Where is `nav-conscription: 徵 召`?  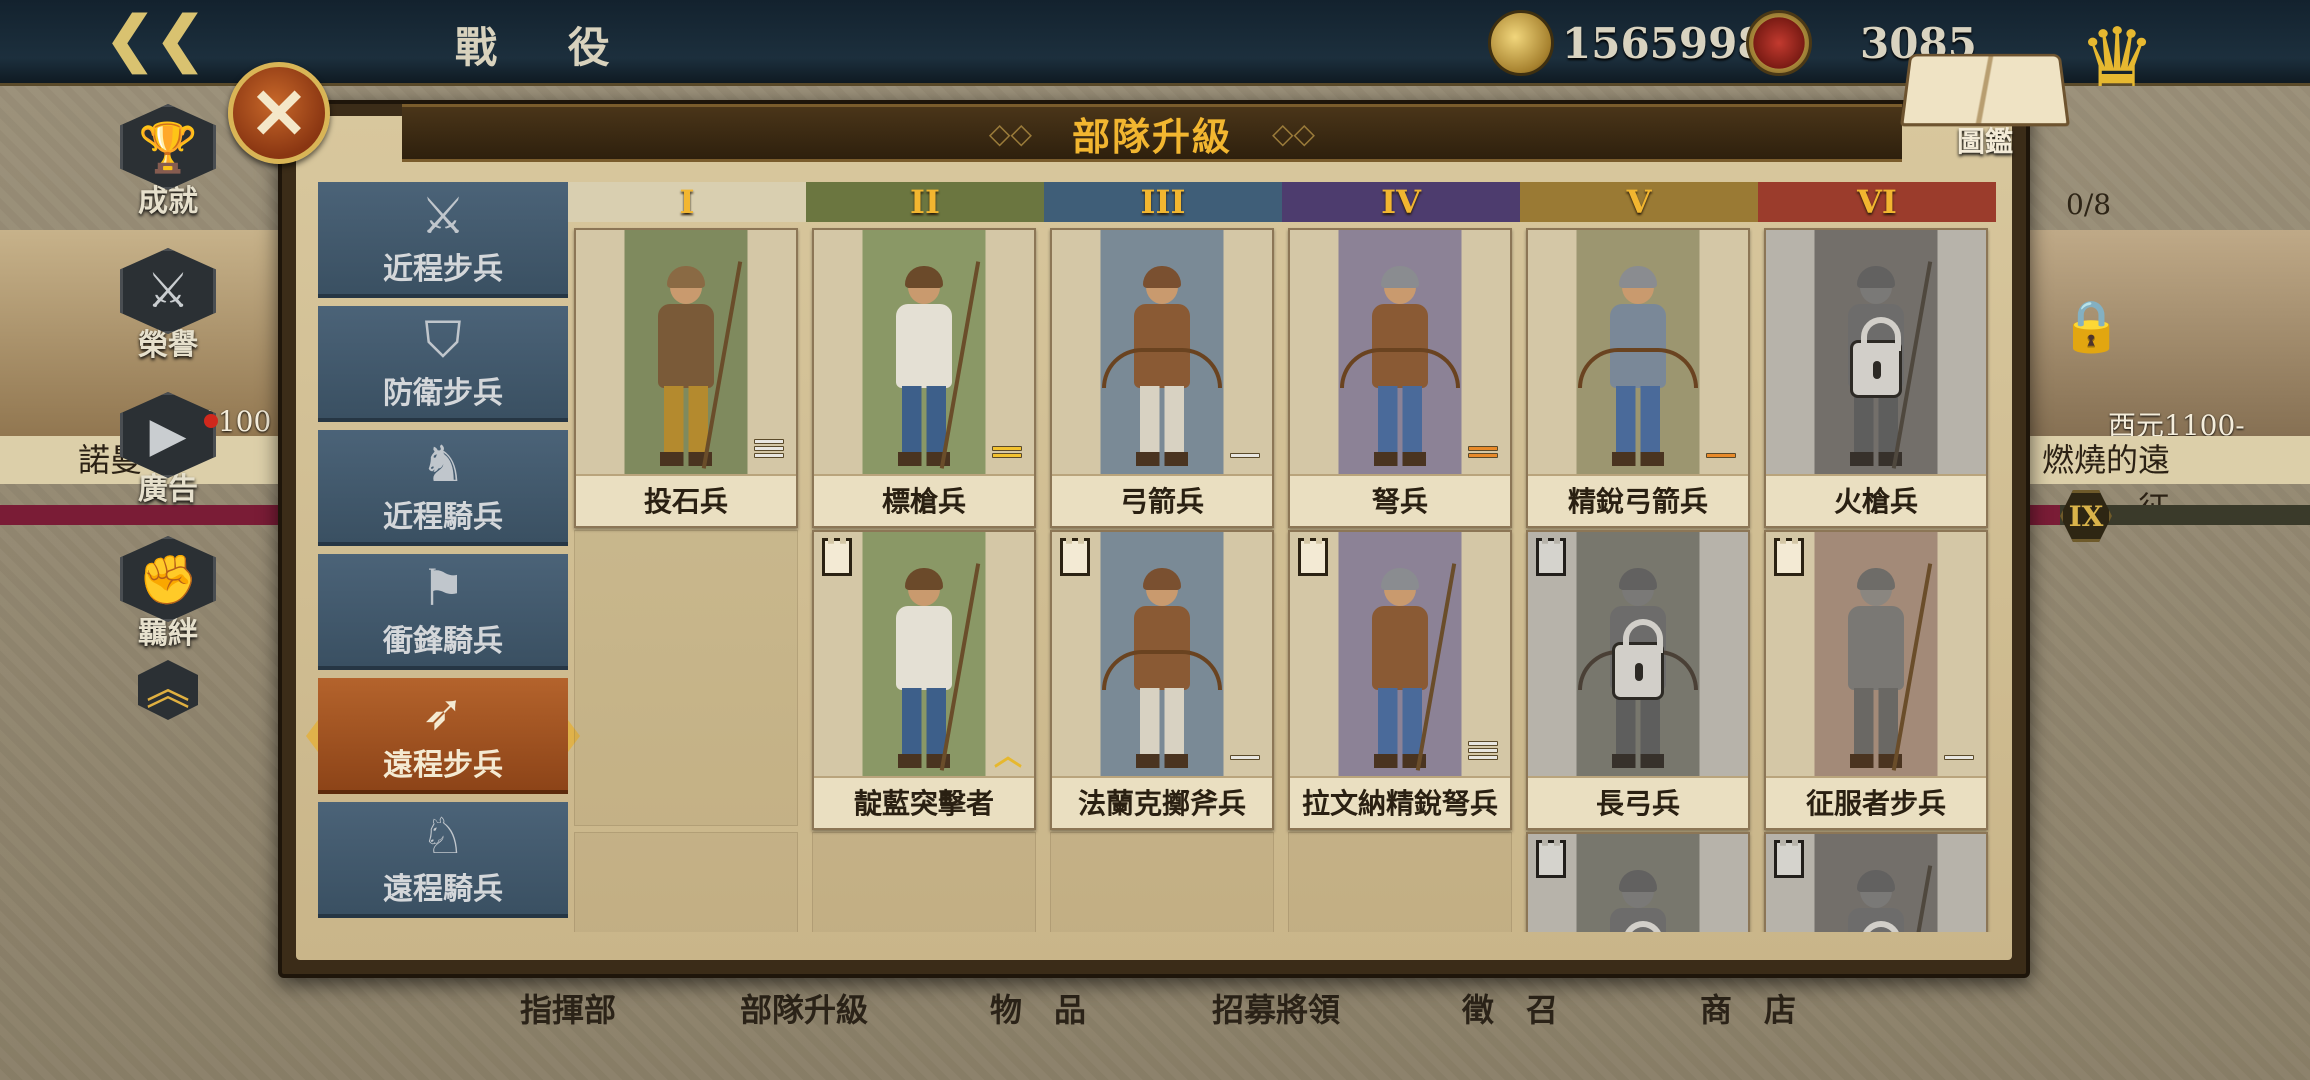 nav-conscription: 徵 召 is located at coordinates (1510, 1008).